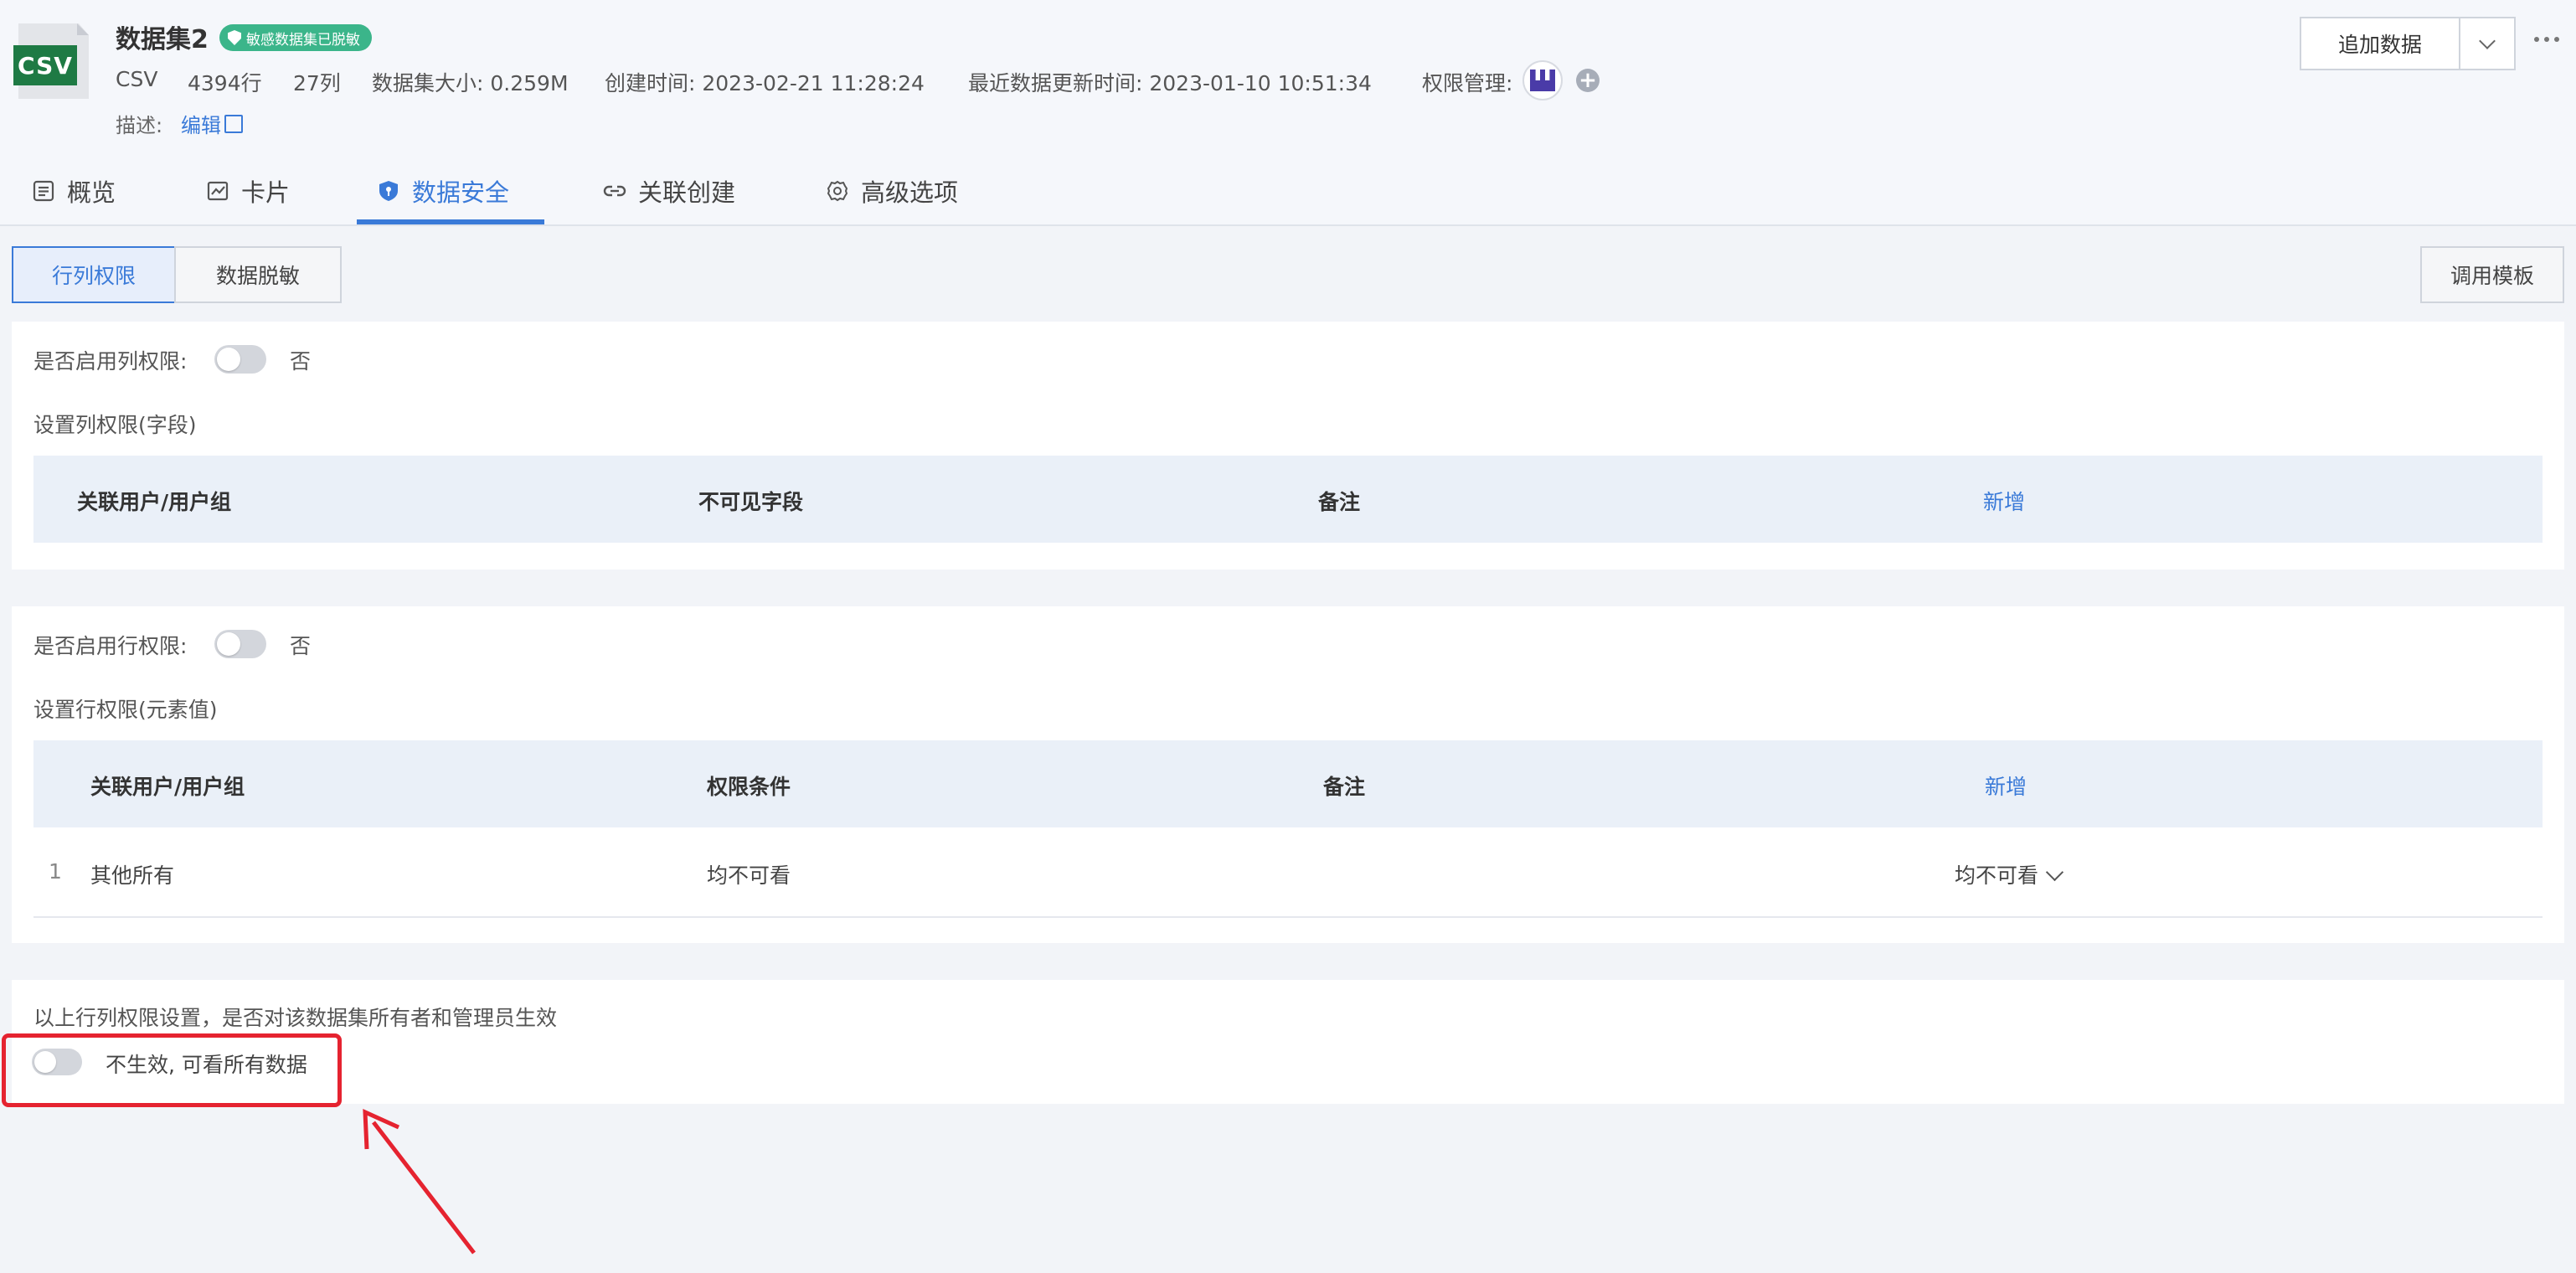  Describe the element at coordinates (1288, 499) in the screenshot. I see `column-permission-table-header: 关联用户/用户组 不可见字段 备注 新增` at that location.